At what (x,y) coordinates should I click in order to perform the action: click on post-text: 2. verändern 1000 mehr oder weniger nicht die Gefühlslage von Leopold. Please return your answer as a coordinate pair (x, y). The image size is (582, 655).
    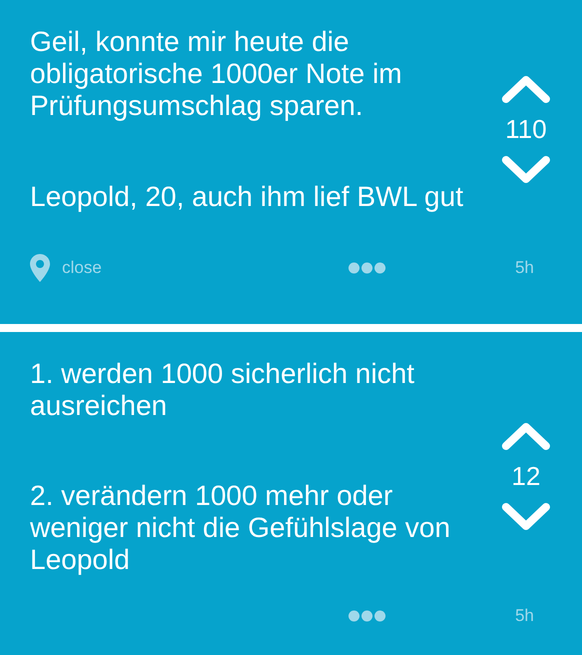
    Looking at the image, I should click on (241, 528).